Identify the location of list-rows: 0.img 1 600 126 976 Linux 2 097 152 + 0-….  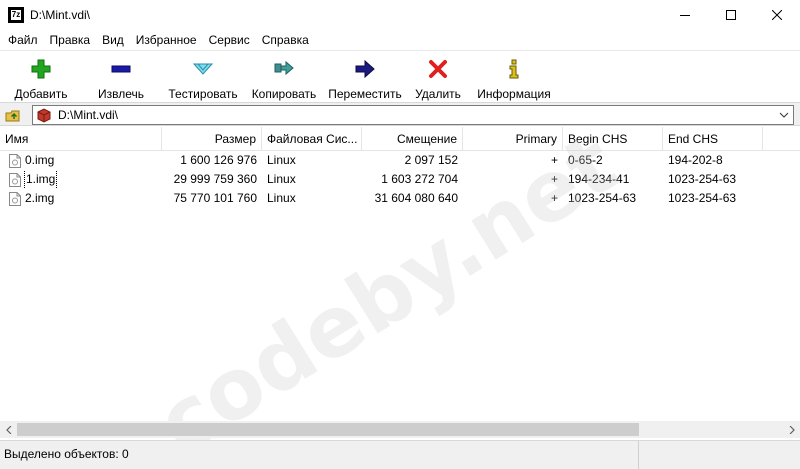
(400, 179).